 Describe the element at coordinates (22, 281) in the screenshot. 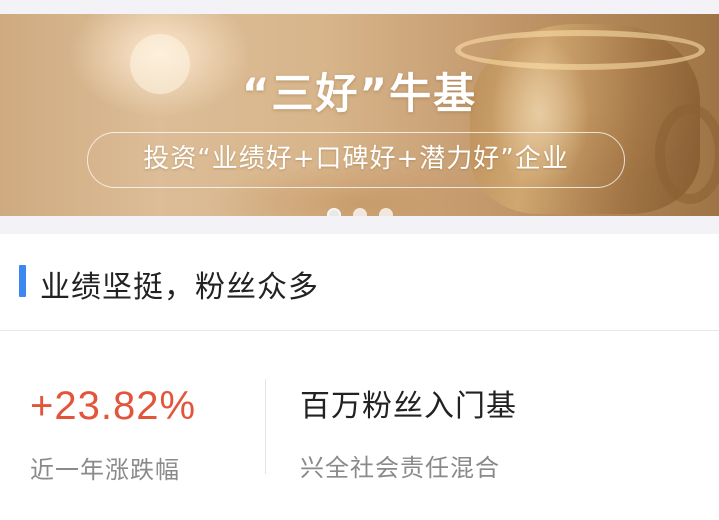

I see `section-accent-bar` at that location.